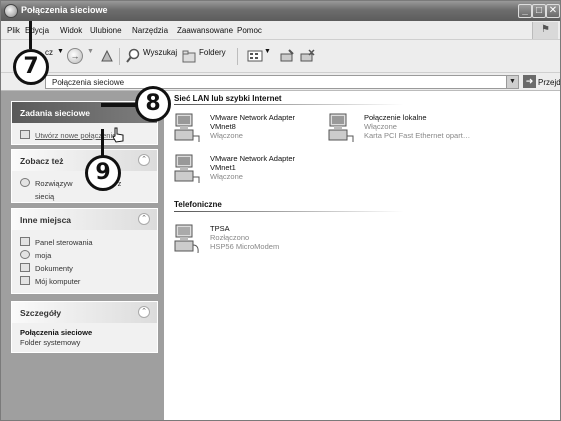 The width and height of the screenshot is (561, 421). Describe the element at coordinates (118, 135) in the screenshot. I see `hand-cursor-icon` at that location.